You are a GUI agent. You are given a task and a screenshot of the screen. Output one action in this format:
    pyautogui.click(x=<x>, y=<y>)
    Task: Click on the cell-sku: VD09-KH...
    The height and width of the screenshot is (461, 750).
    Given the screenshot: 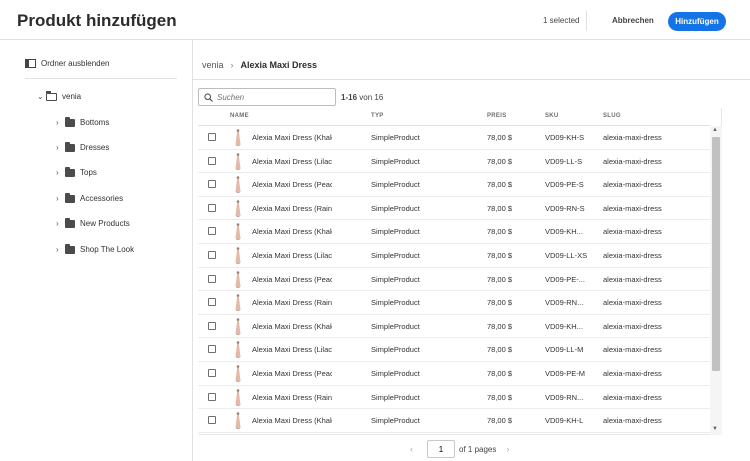 What is the action you would take?
    pyautogui.click(x=564, y=326)
    